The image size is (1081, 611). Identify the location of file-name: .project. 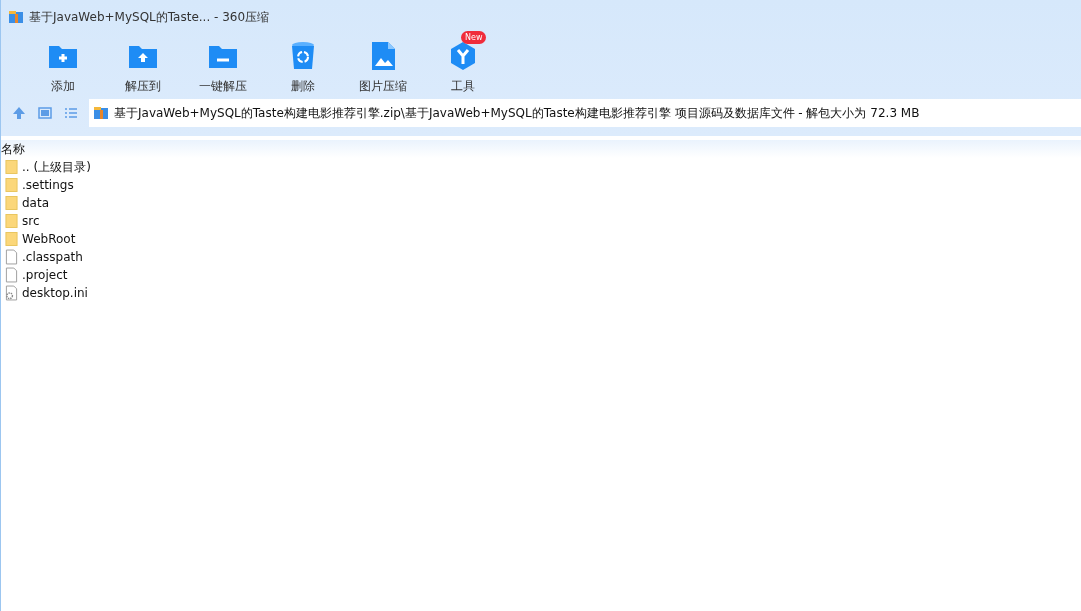
(45, 275).